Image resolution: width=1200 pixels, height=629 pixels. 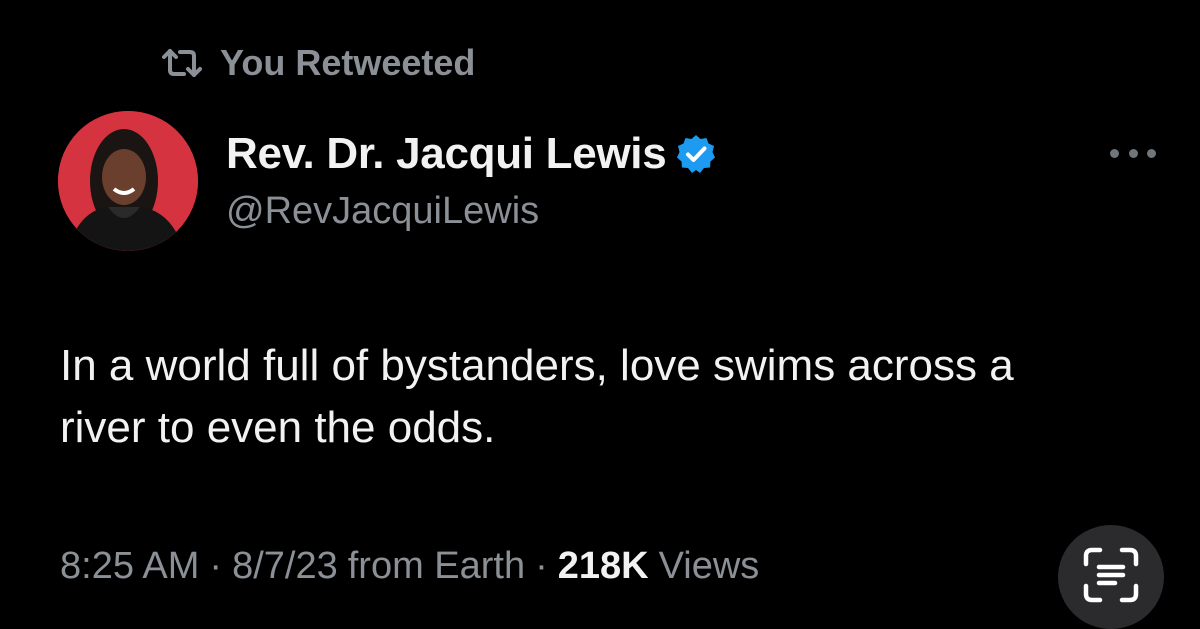 What do you see at coordinates (696, 154) in the screenshot?
I see `verified-badge-icon` at bounding box center [696, 154].